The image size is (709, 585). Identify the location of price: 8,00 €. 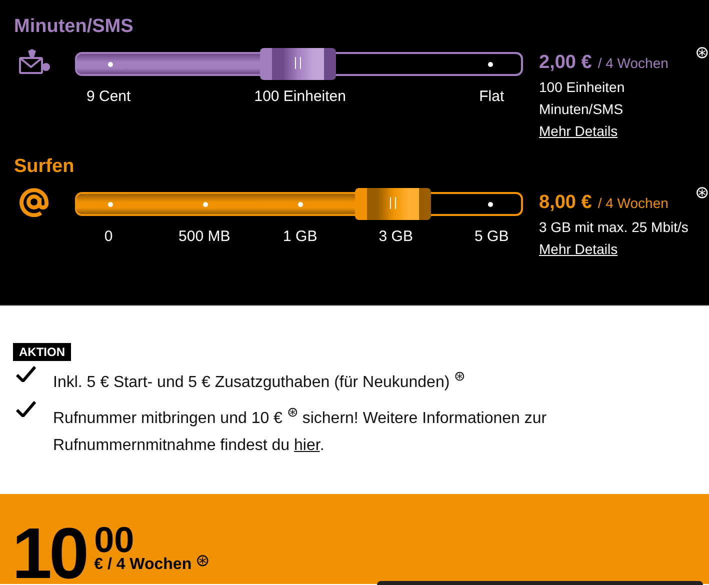
(565, 203).